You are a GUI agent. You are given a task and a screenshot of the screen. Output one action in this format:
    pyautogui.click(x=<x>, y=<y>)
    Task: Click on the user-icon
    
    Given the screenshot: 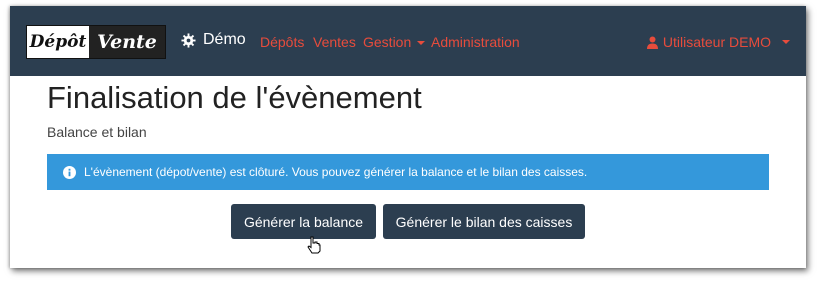 What is the action you would take?
    pyautogui.click(x=652, y=42)
    